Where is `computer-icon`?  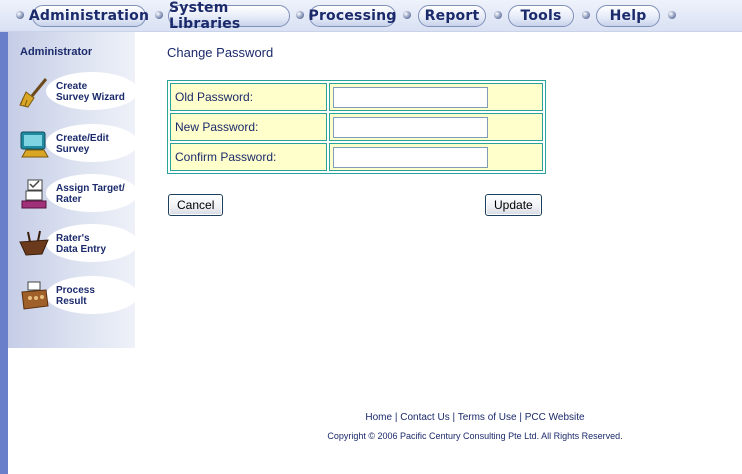
computer-icon is located at coordinates (34, 144).